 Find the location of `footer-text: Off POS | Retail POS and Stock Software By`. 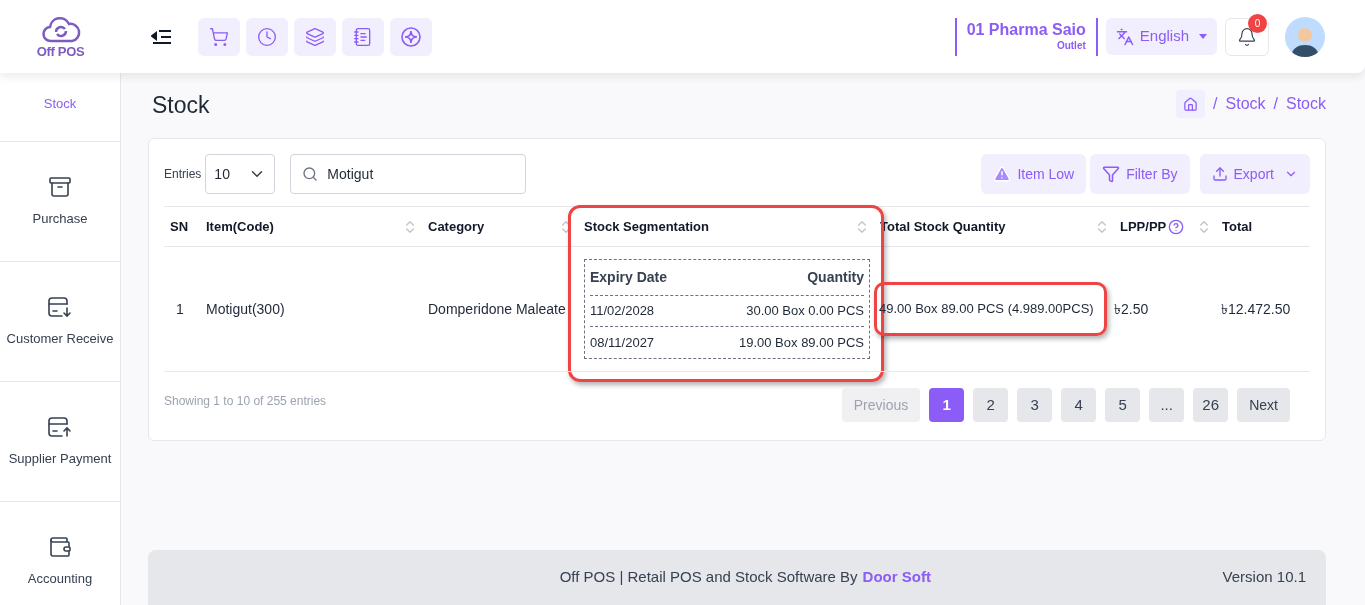

footer-text: Off POS | Retail POS and Stock Software By is located at coordinates (708, 577).